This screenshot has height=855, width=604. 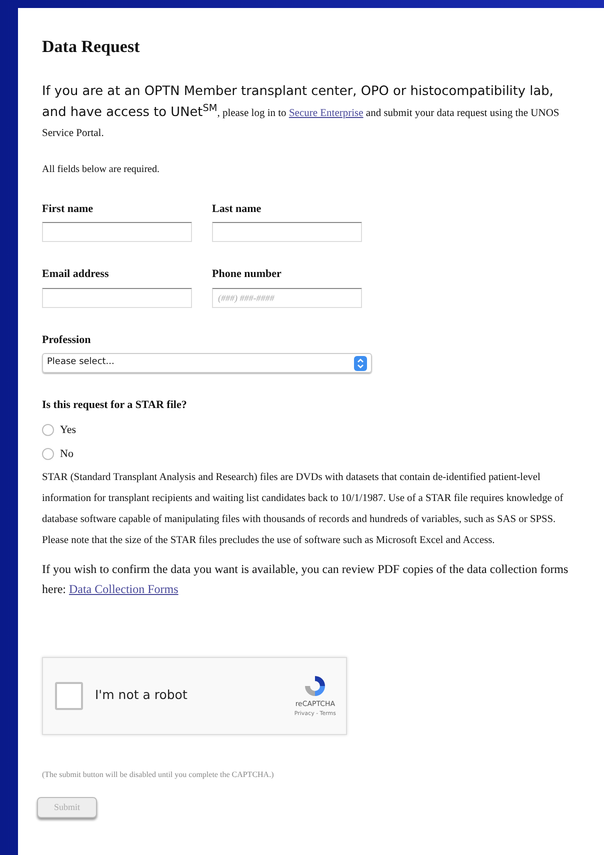 I want to click on field-label: Phone number, so click(x=247, y=274).